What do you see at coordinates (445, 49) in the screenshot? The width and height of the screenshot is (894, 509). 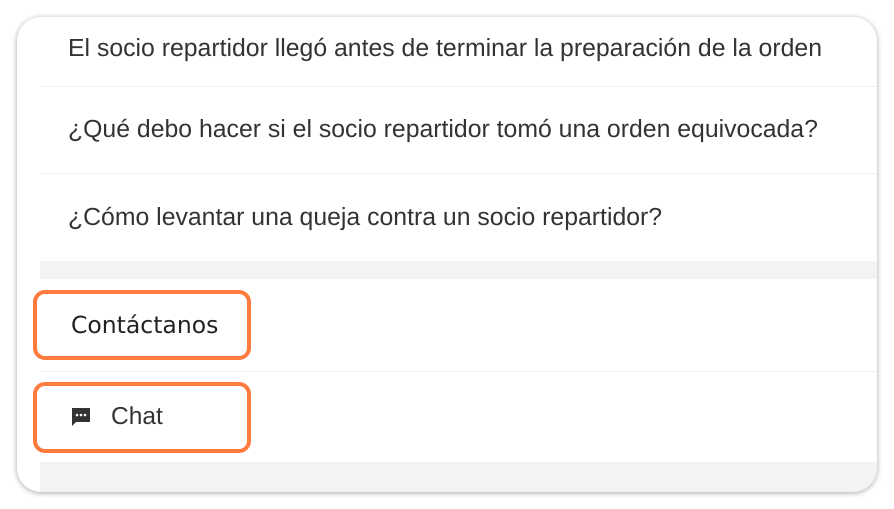 I see `question-link: El socio repartidor llegó antes de terminar la preparación de la orden` at bounding box center [445, 49].